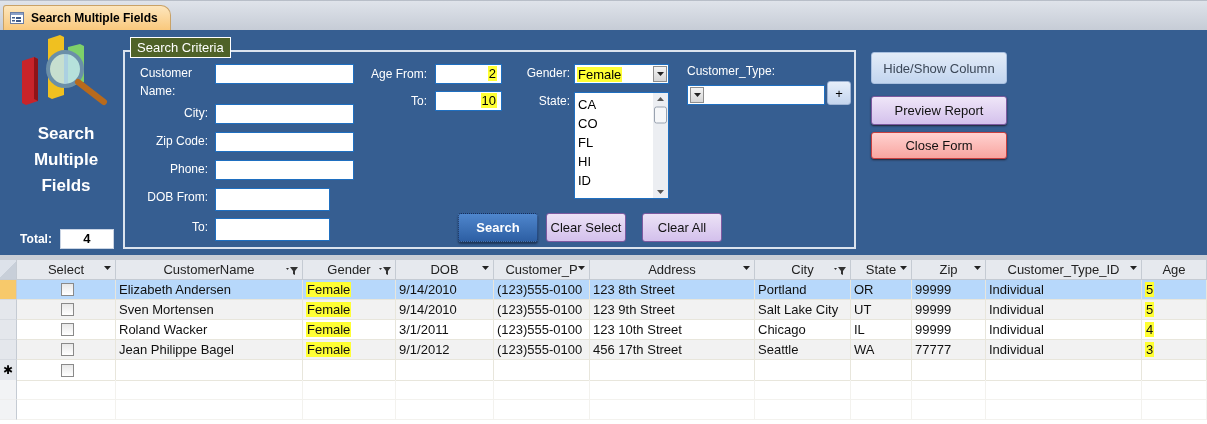 The width and height of the screenshot is (1207, 424). Describe the element at coordinates (615, 161) in the screenshot. I see `list-item: HI` at that location.